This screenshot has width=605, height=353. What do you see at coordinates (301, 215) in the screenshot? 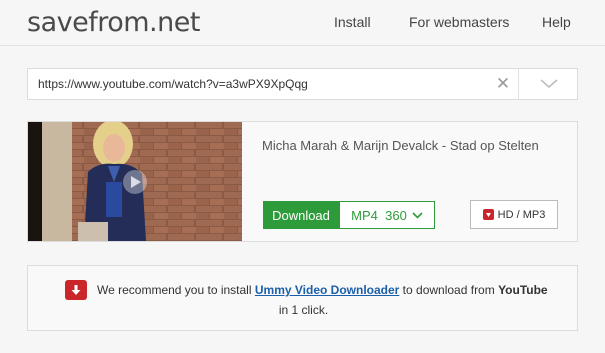
I see `download-button: Download` at bounding box center [301, 215].